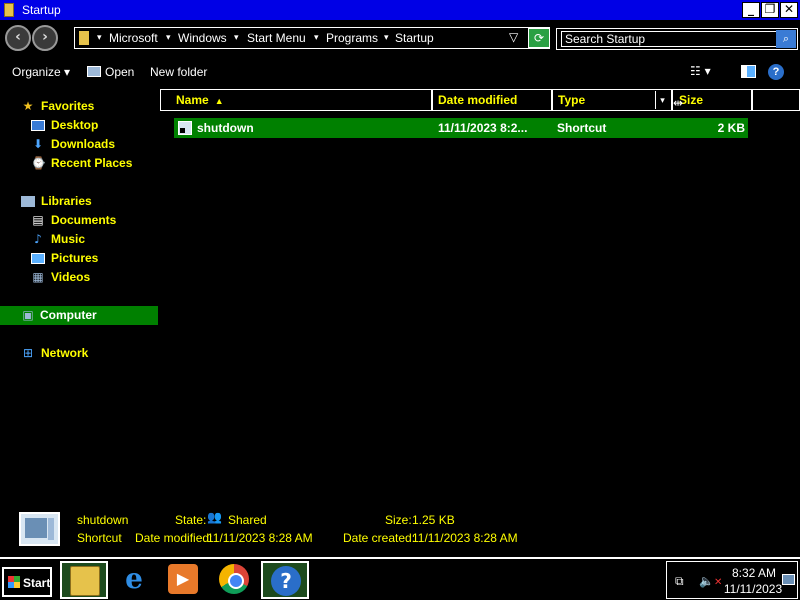 This screenshot has height=600, width=800. Describe the element at coordinates (678, 103) in the screenshot. I see `resize-cursor-icon: ⇹` at that location.